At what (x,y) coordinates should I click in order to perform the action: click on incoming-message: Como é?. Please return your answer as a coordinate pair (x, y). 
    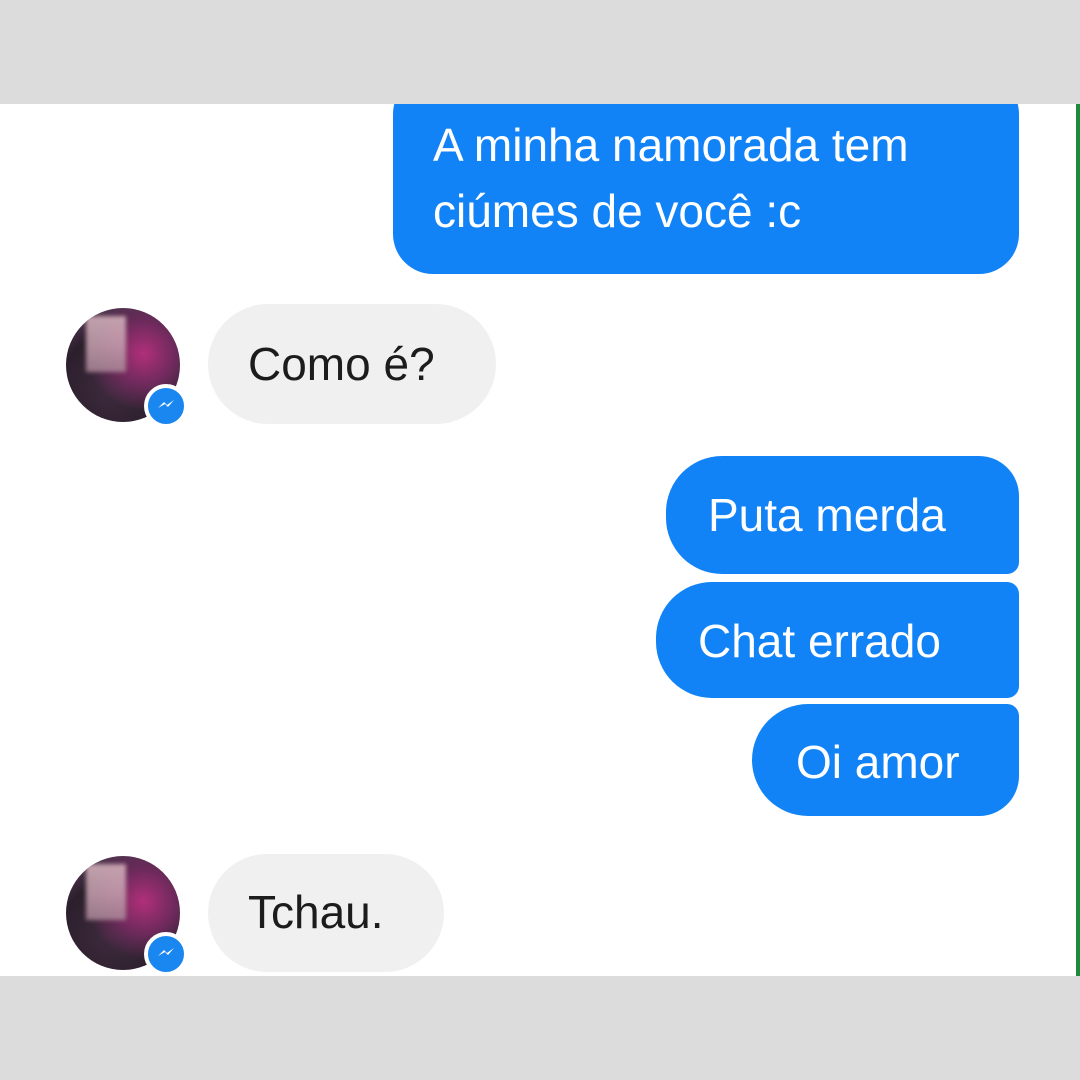
    Looking at the image, I should click on (352, 364).